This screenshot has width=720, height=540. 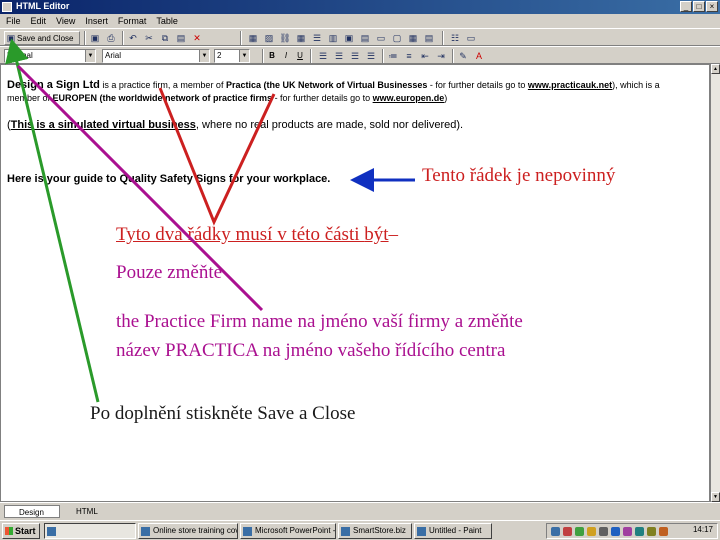 I want to click on align-right-button: ☰, so click(x=355, y=56).